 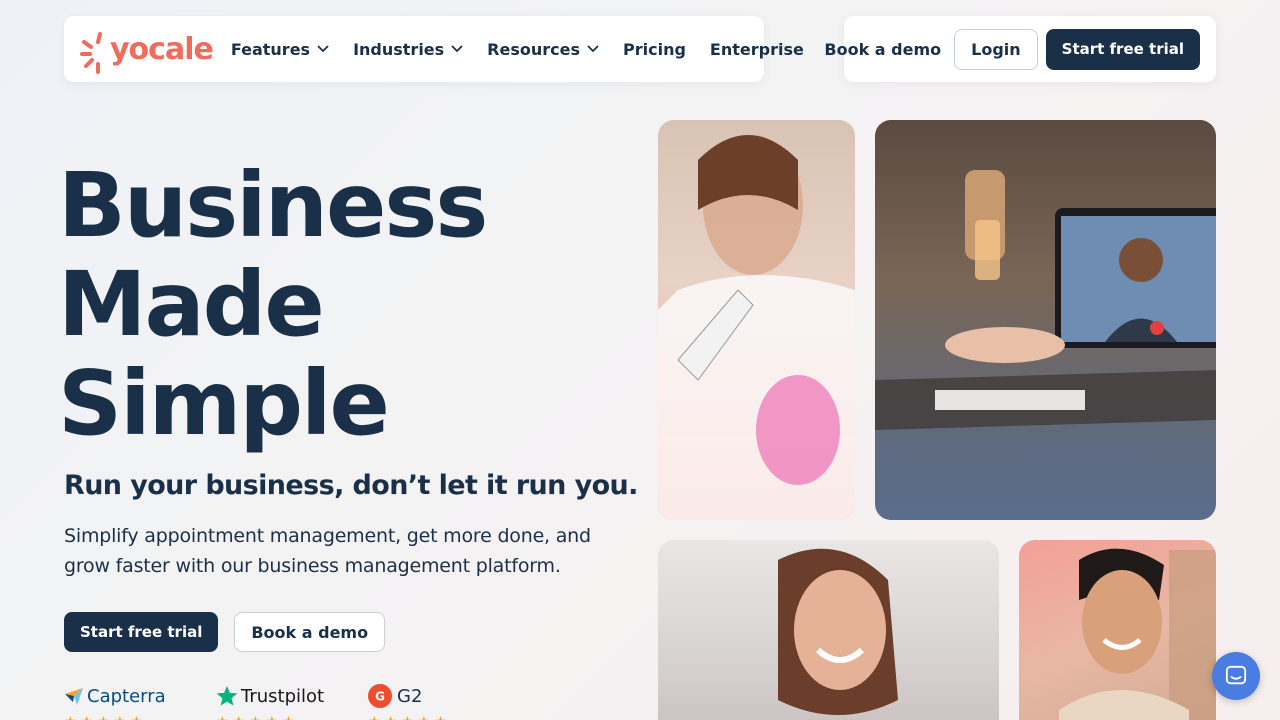 What do you see at coordinates (162, 49) in the screenshot?
I see `logo-wordmark: yocale` at bounding box center [162, 49].